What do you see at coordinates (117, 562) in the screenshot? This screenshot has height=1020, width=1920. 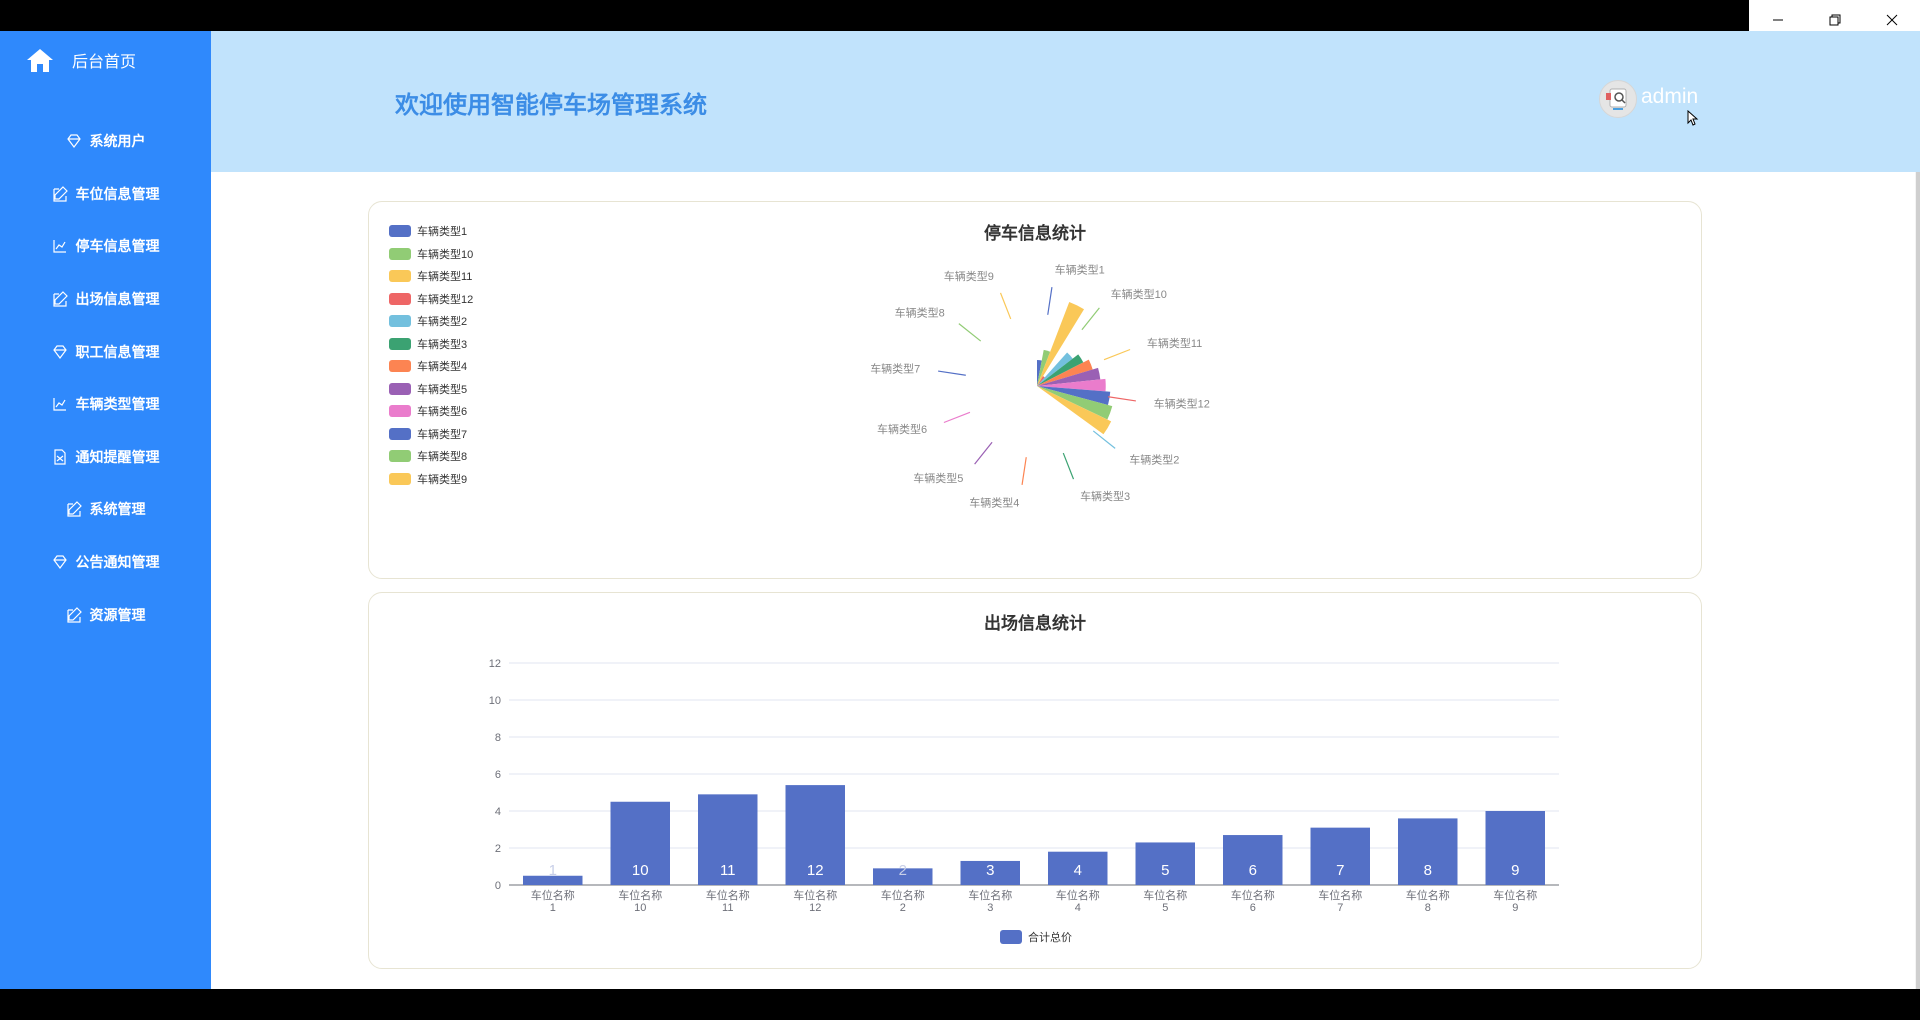 I see `sidebar-item-label: 公告通知管理` at bounding box center [117, 562].